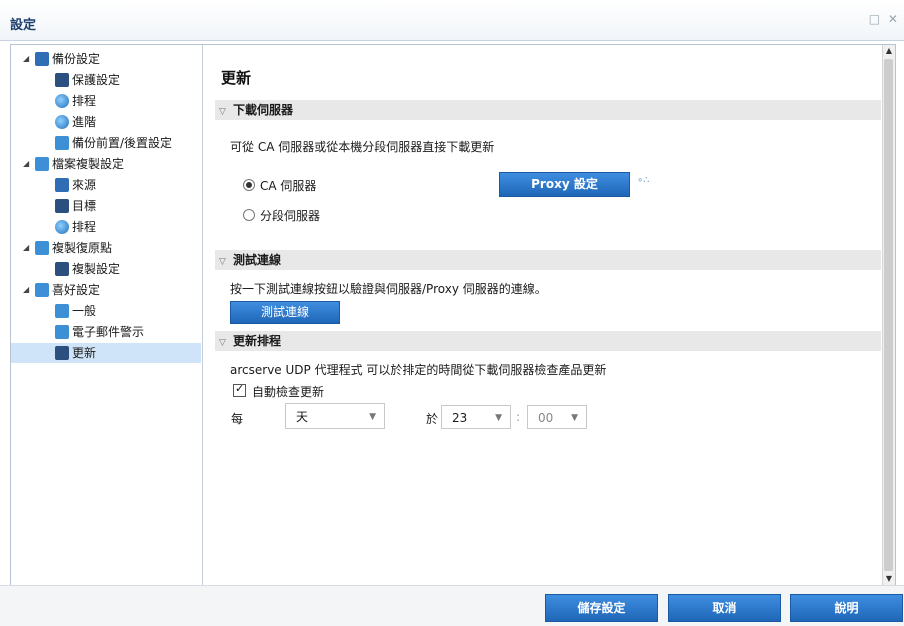 This screenshot has height=626, width=904. I want to click on tree-item-source: 來源, so click(75, 185).